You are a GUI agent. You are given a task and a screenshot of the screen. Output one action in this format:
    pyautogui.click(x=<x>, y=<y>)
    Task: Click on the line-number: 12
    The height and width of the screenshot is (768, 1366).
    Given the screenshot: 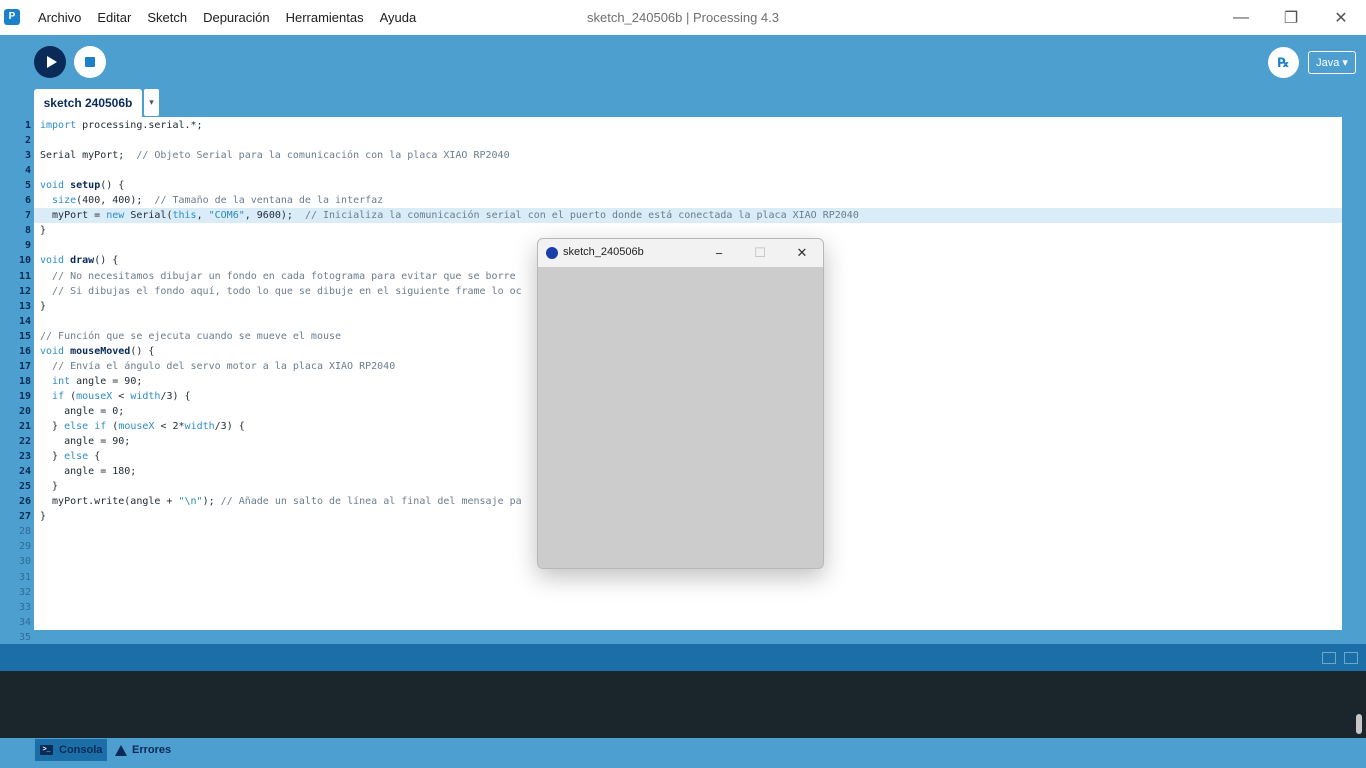 What is the action you would take?
    pyautogui.click(x=24, y=291)
    